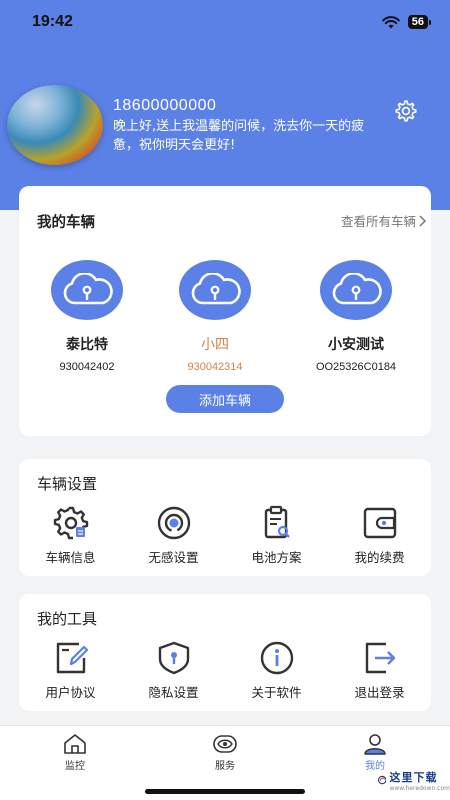 This screenshot has width=450, height=800. I want to click on sensorless-icon, so click(173, 523).